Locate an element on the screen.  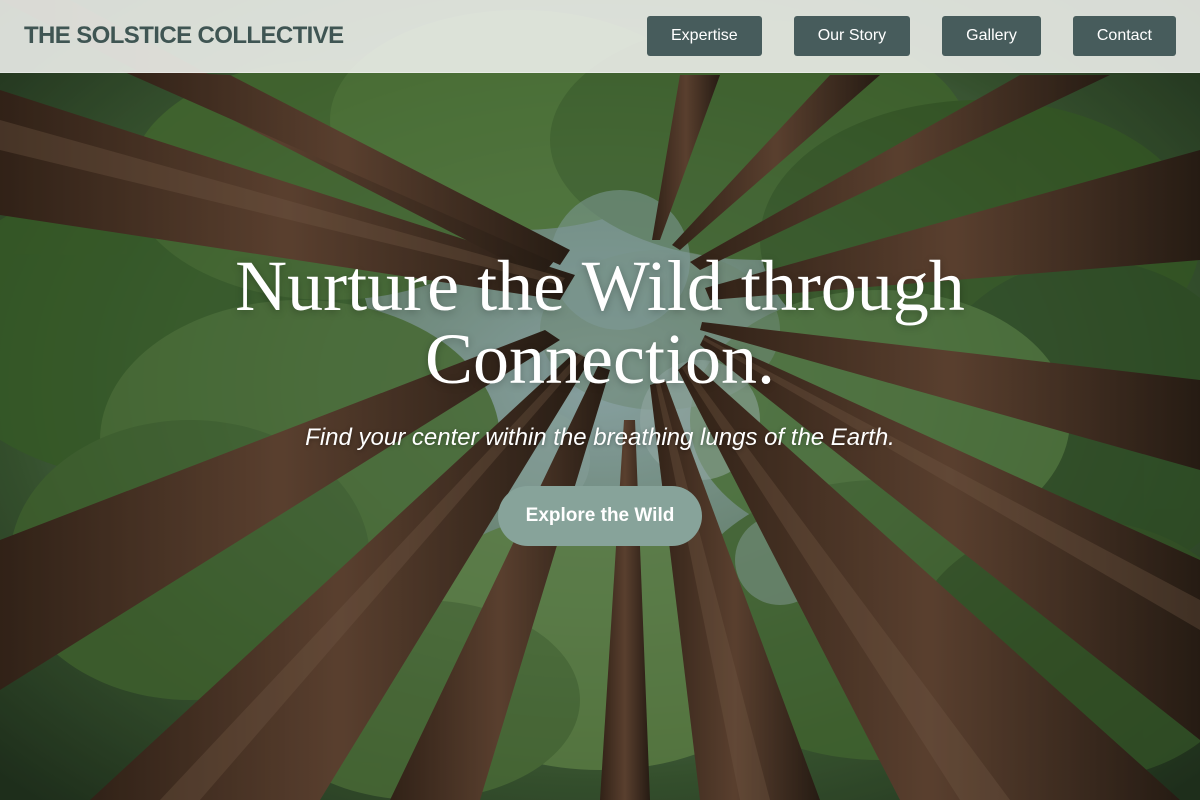
nav-button-our-story: Our Story is located at coordinates (852, 36).